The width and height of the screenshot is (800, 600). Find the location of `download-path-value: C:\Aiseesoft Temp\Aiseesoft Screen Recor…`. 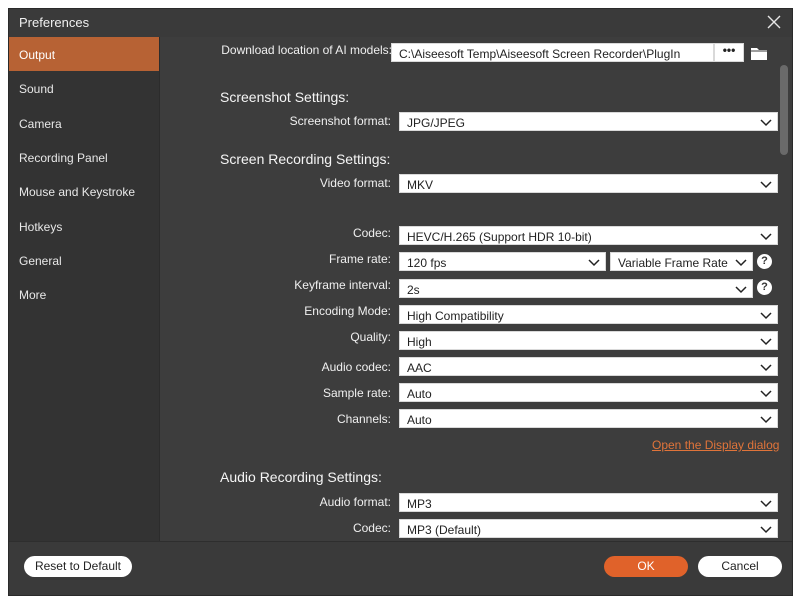

download-path-value: C:\Aiseesoft Temp\Aiseesoft Screen Recor… is located at coordinates (540, 54).